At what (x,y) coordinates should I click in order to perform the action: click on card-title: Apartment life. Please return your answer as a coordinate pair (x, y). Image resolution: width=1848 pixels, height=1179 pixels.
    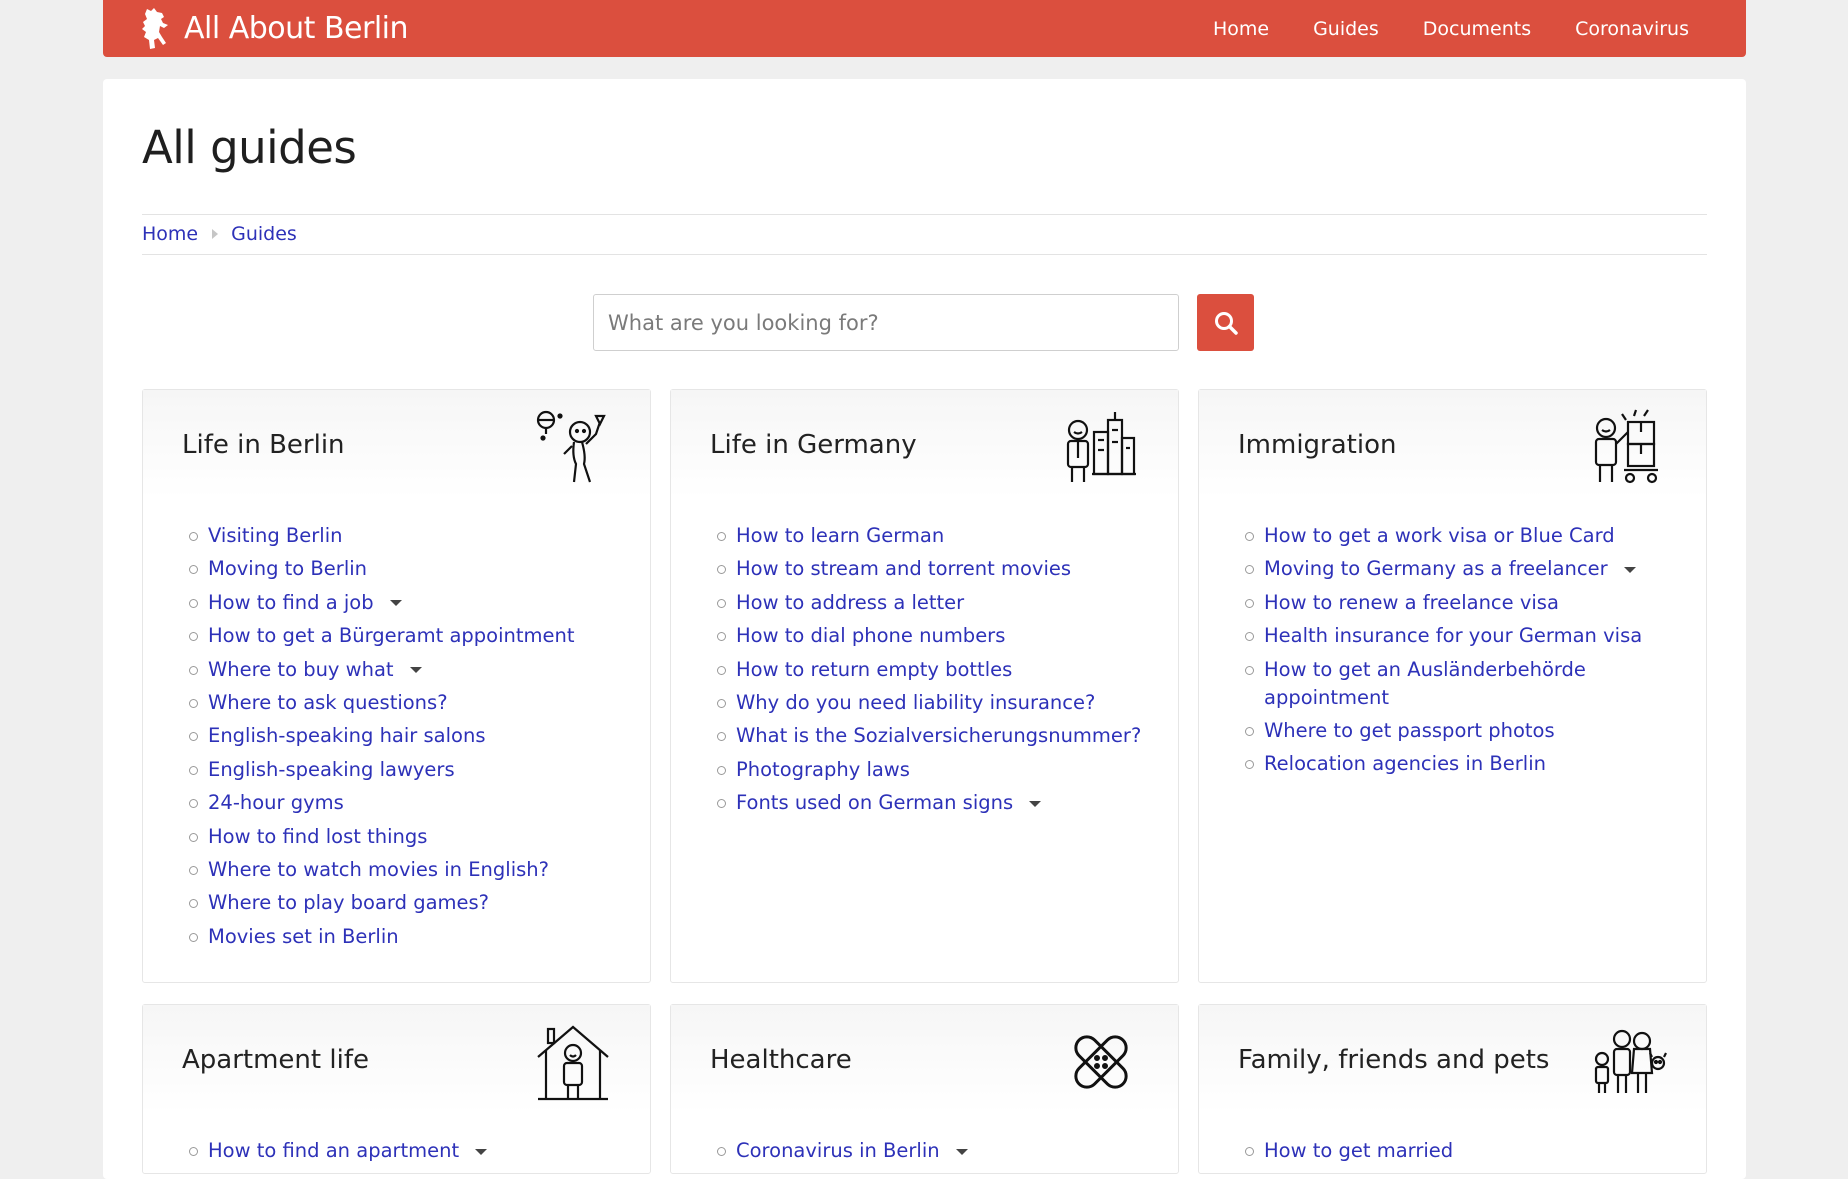
    Looking at the image, I should click on (275, 1060).